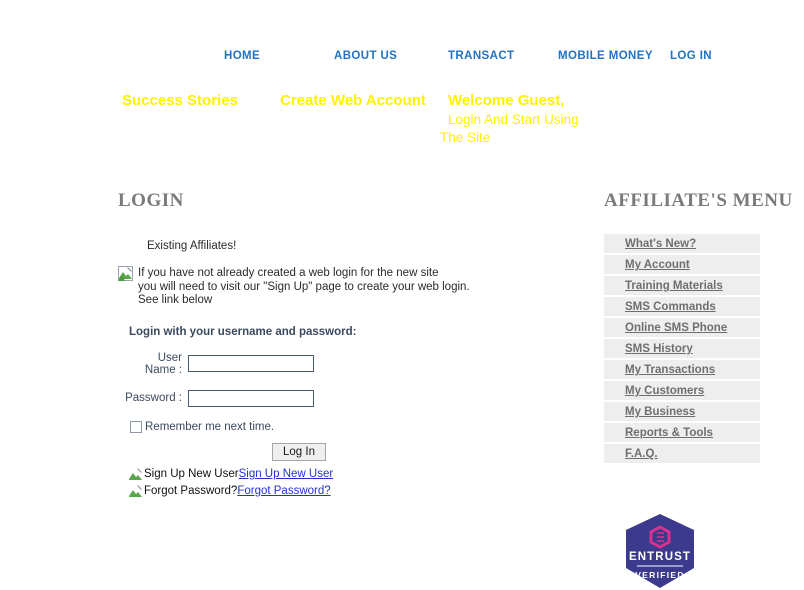 The image size is (804, 590). I want to click on username-row: User Name :, so click(333, 364).